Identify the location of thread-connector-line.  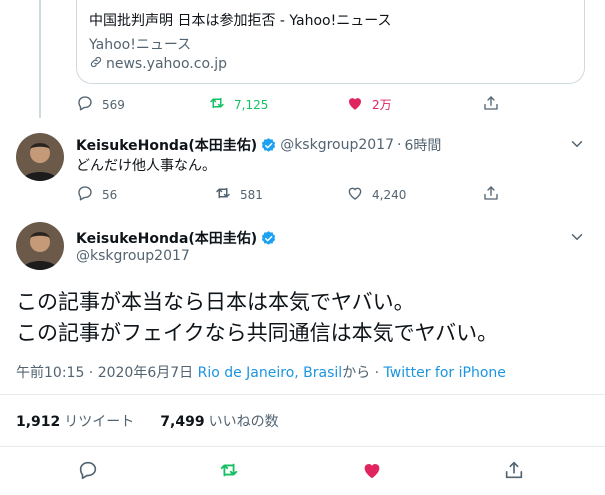
(40, 59).